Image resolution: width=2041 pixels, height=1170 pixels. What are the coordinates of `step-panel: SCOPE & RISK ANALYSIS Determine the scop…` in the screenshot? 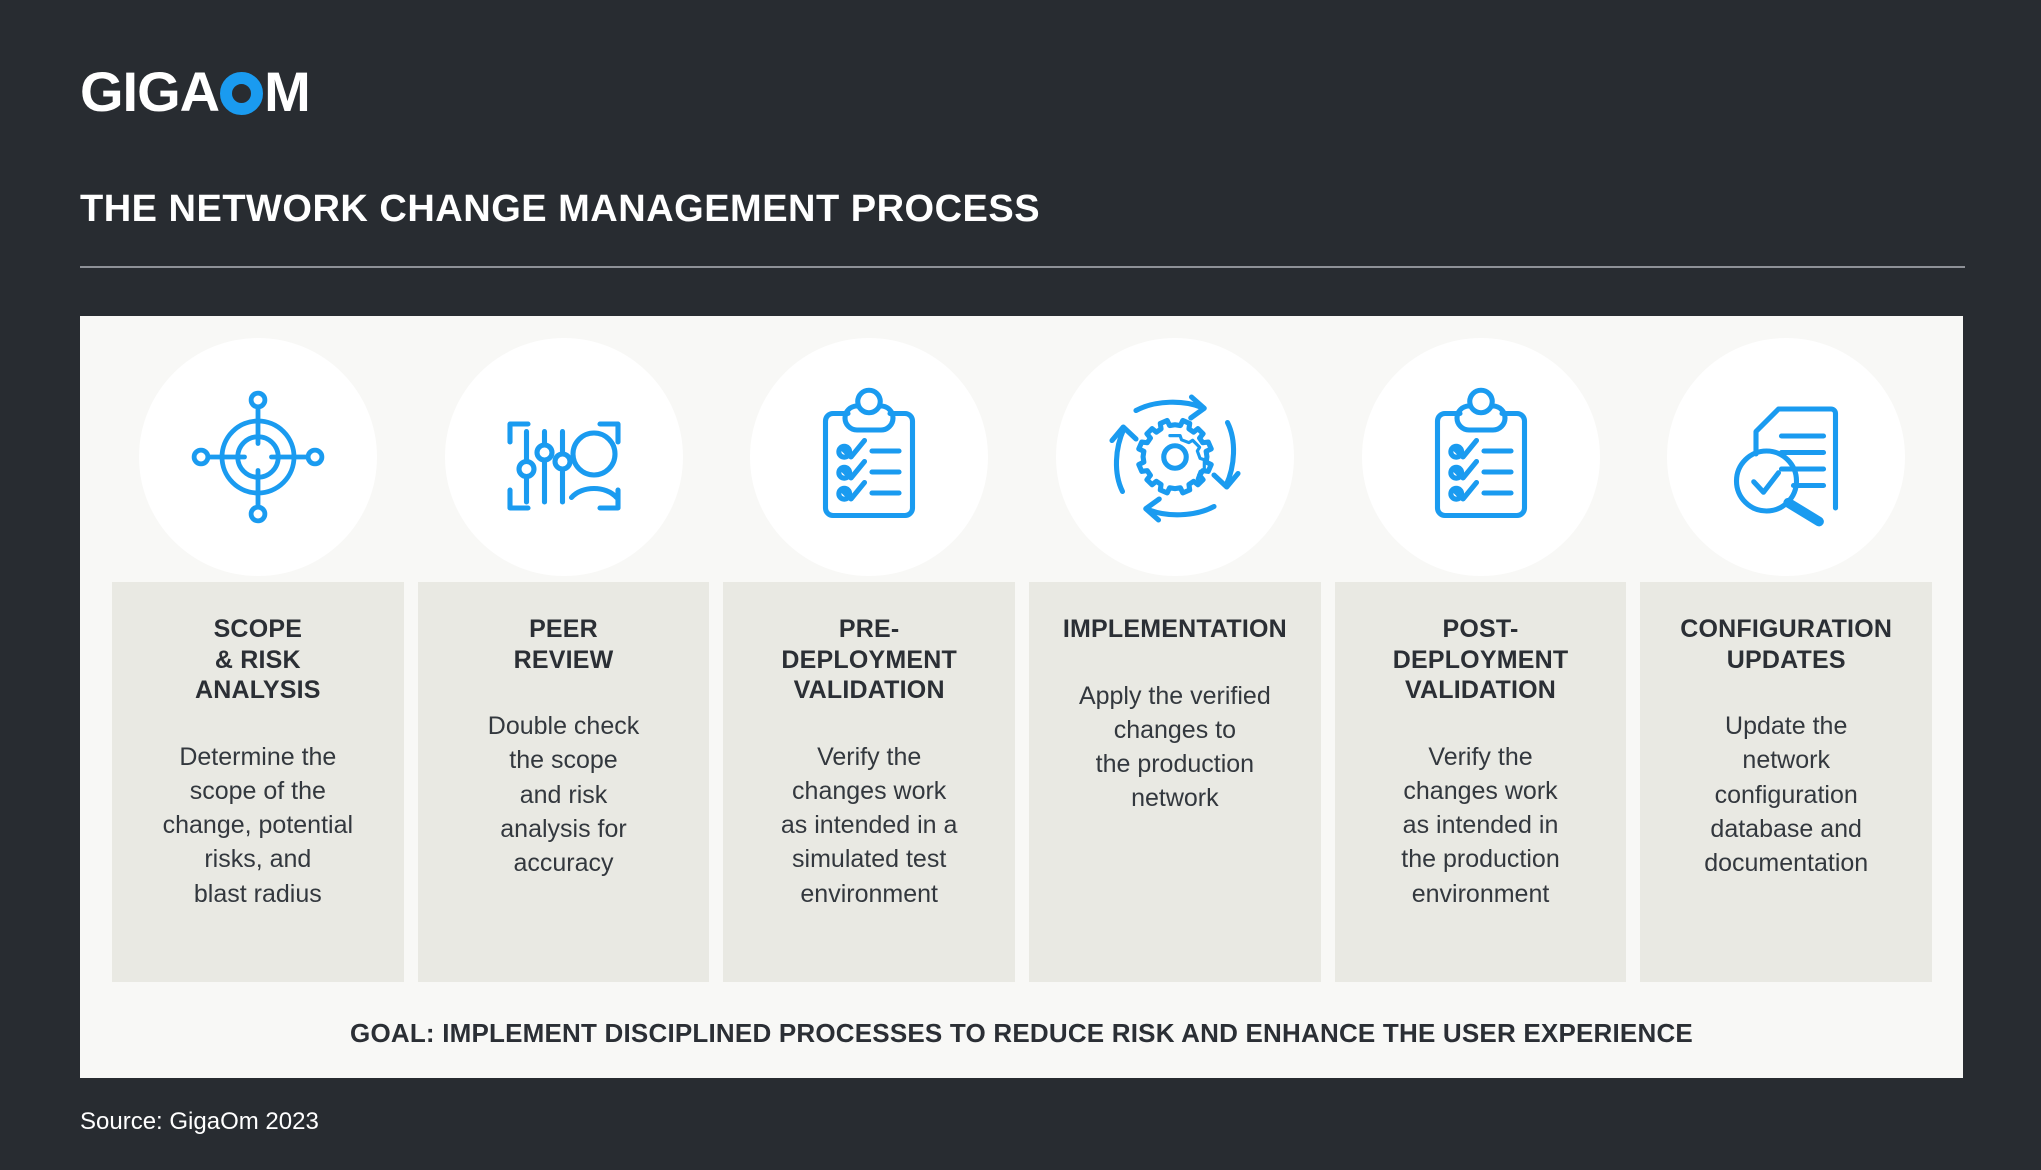 It's located at (258, 782).